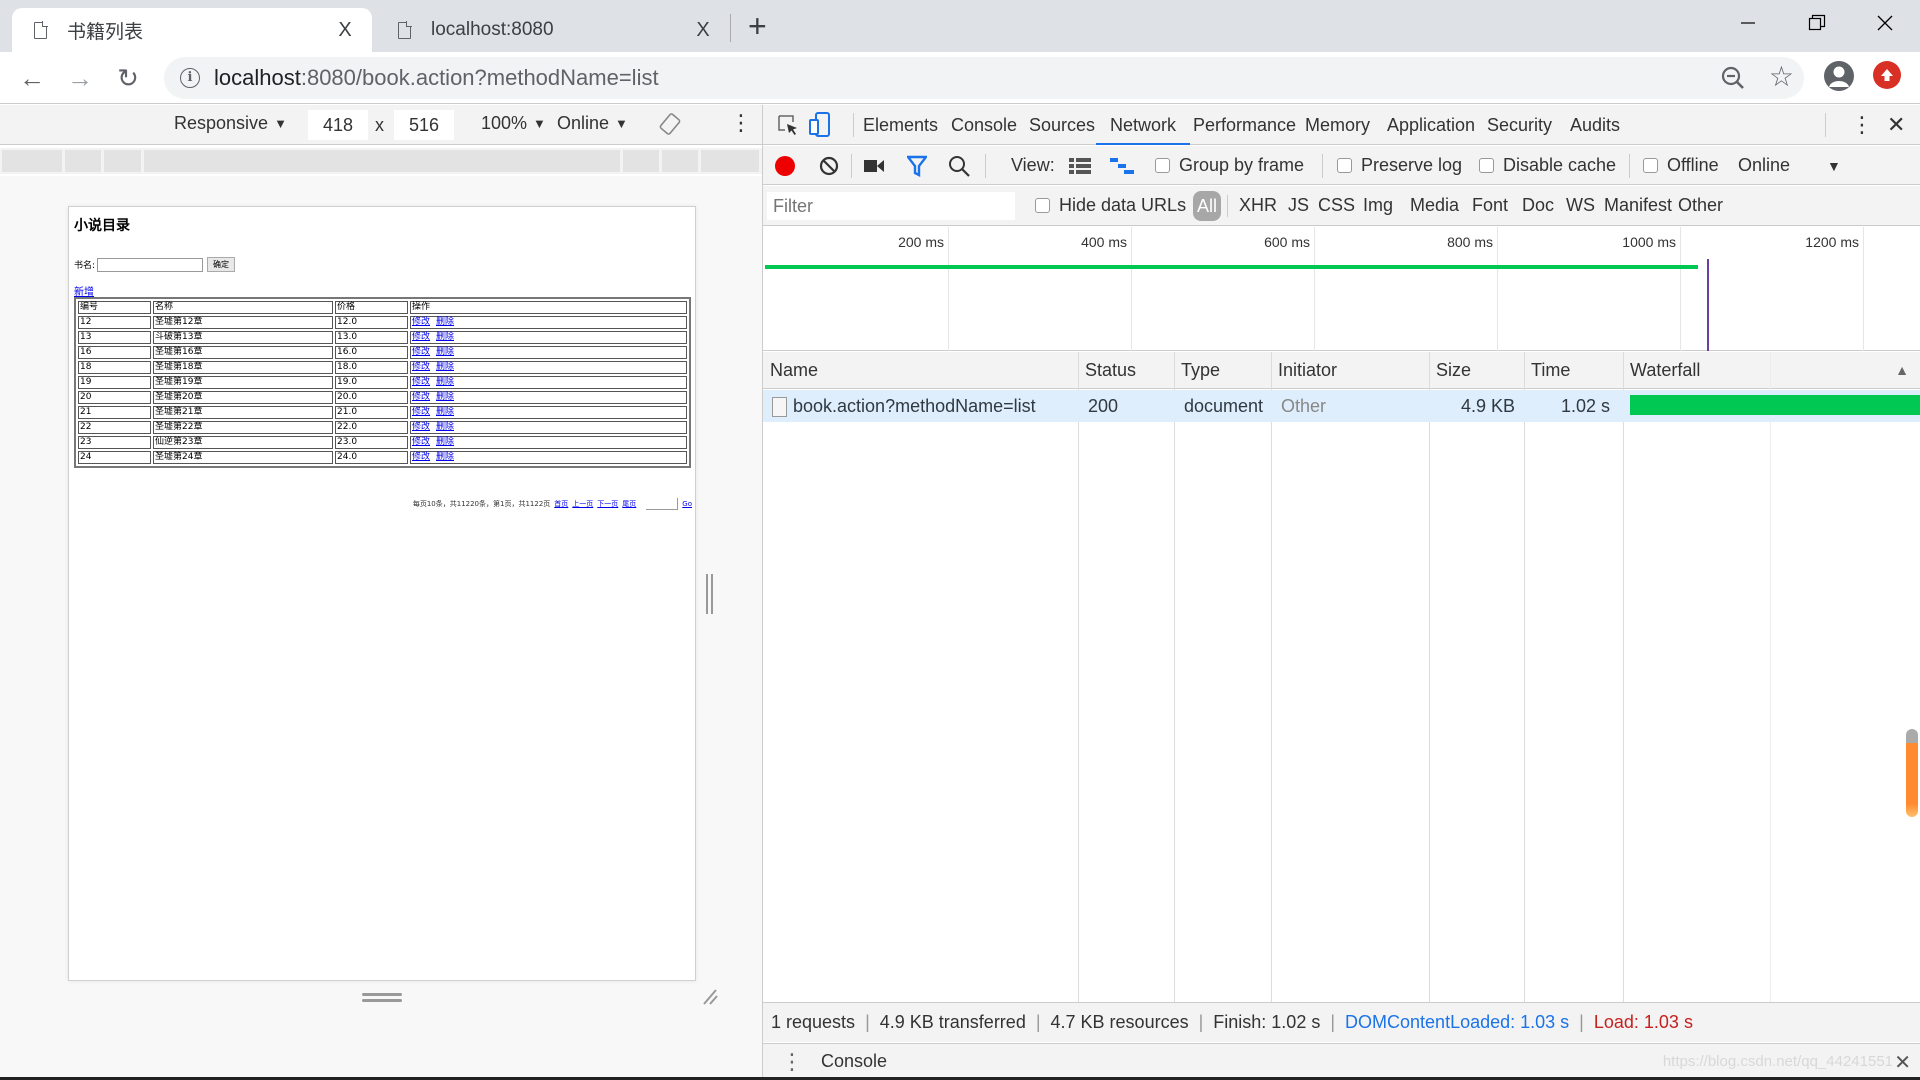  Describe the element at coordinates (1595, 125) in the screenshot. I see `tab-audits: Audits` at that location.